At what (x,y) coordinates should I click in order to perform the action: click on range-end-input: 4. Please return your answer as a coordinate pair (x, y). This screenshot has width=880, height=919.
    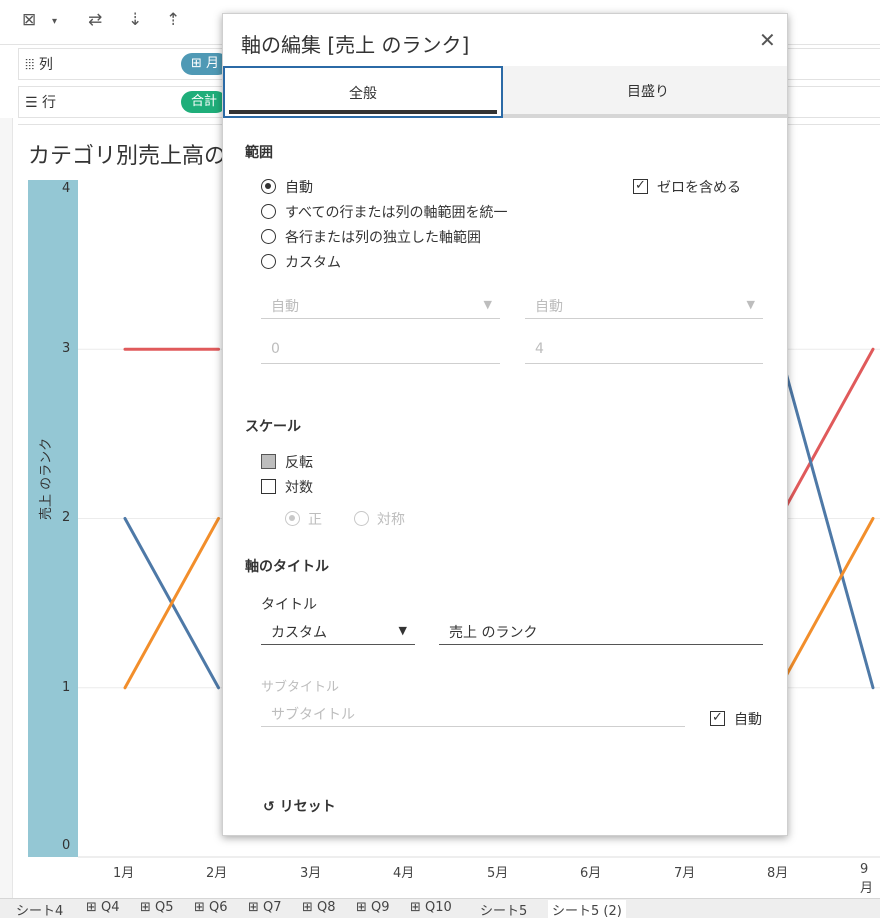
    Looking at the image, I should click on (644, 350).